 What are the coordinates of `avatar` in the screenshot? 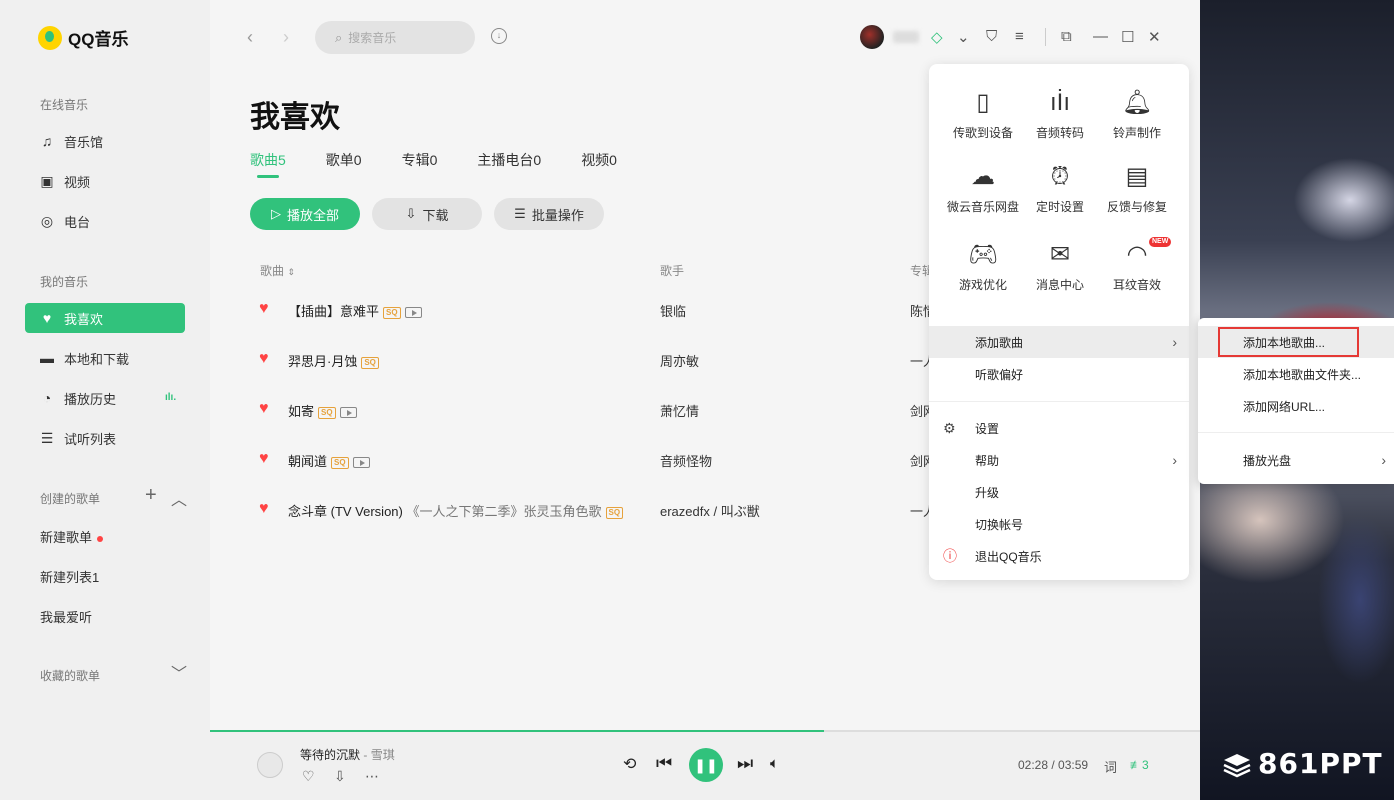 It's located at (872, 37).